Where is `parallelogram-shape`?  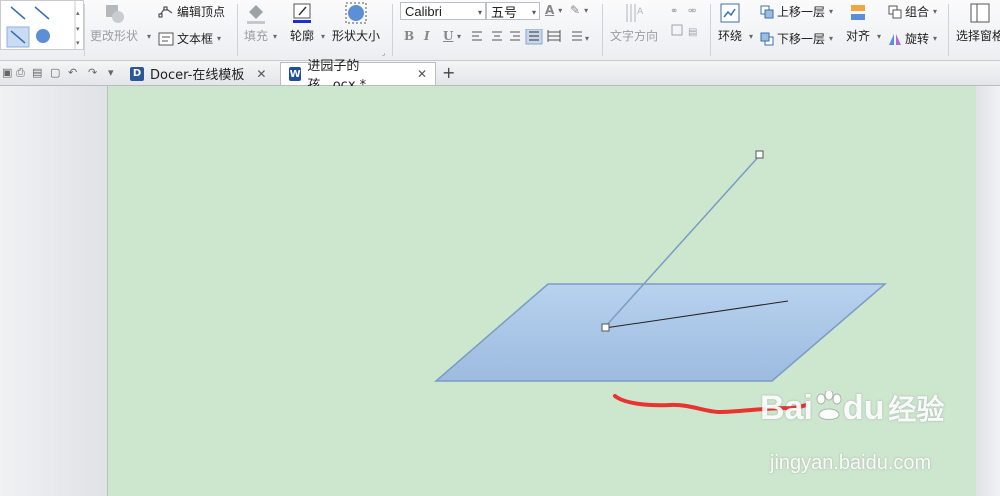 parallelogram-shape is located at coordinates (660, 332).